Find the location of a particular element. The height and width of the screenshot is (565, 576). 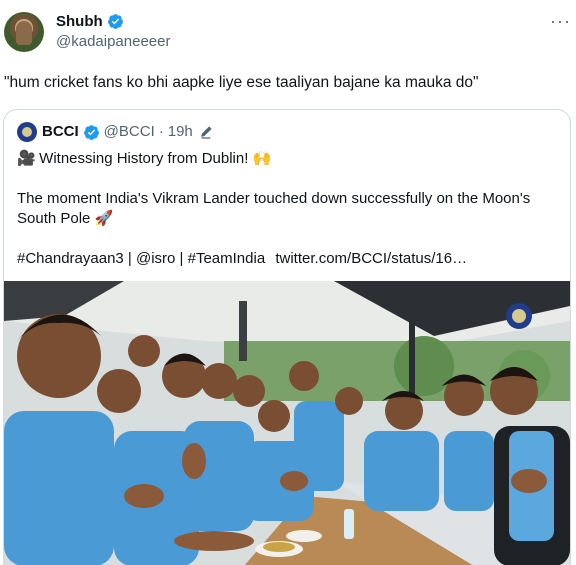

quoted-timestamp: 19h is located at coordinates (180, 132).